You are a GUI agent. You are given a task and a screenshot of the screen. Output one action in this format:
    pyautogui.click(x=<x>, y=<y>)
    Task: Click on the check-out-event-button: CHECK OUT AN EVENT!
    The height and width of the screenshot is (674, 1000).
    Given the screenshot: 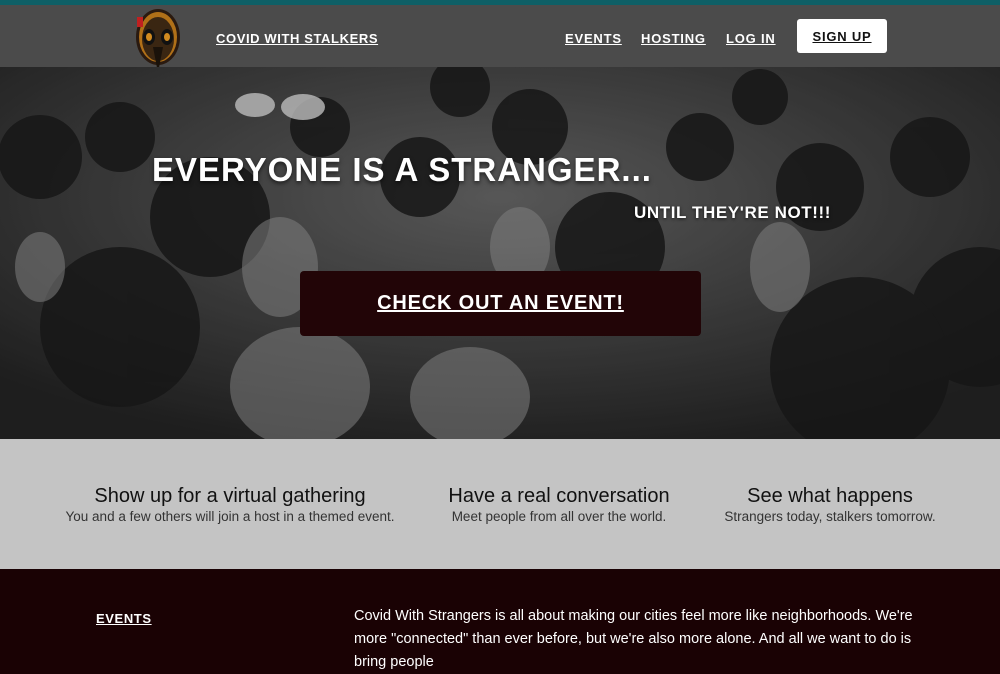 What is the action you would take?
    pyautogui.click(x=500, y=303)
    